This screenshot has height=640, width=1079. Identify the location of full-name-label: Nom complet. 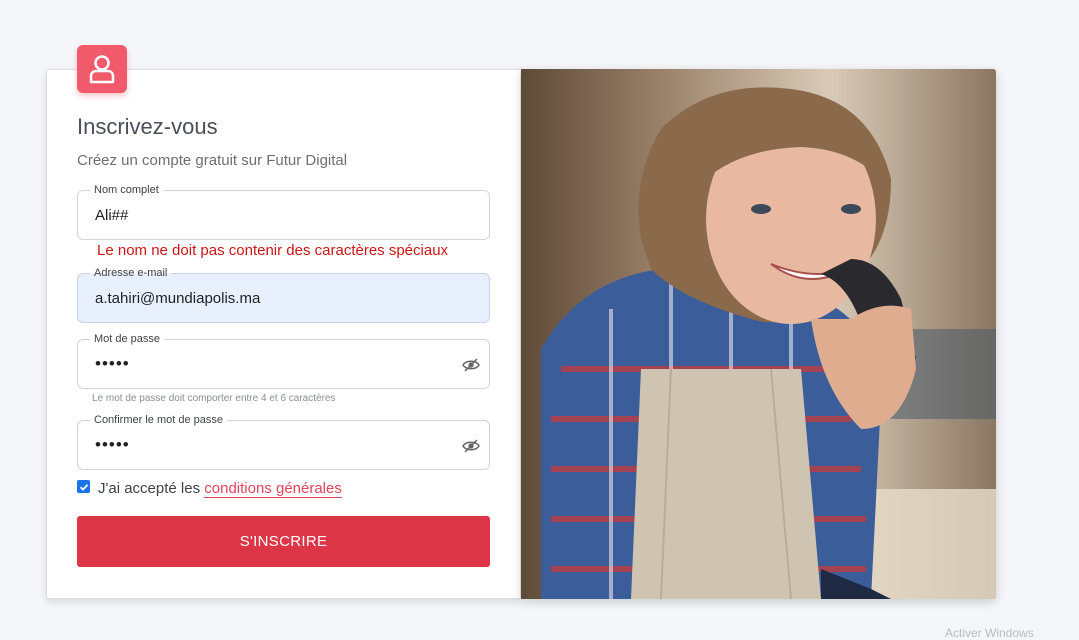
(126, 190).